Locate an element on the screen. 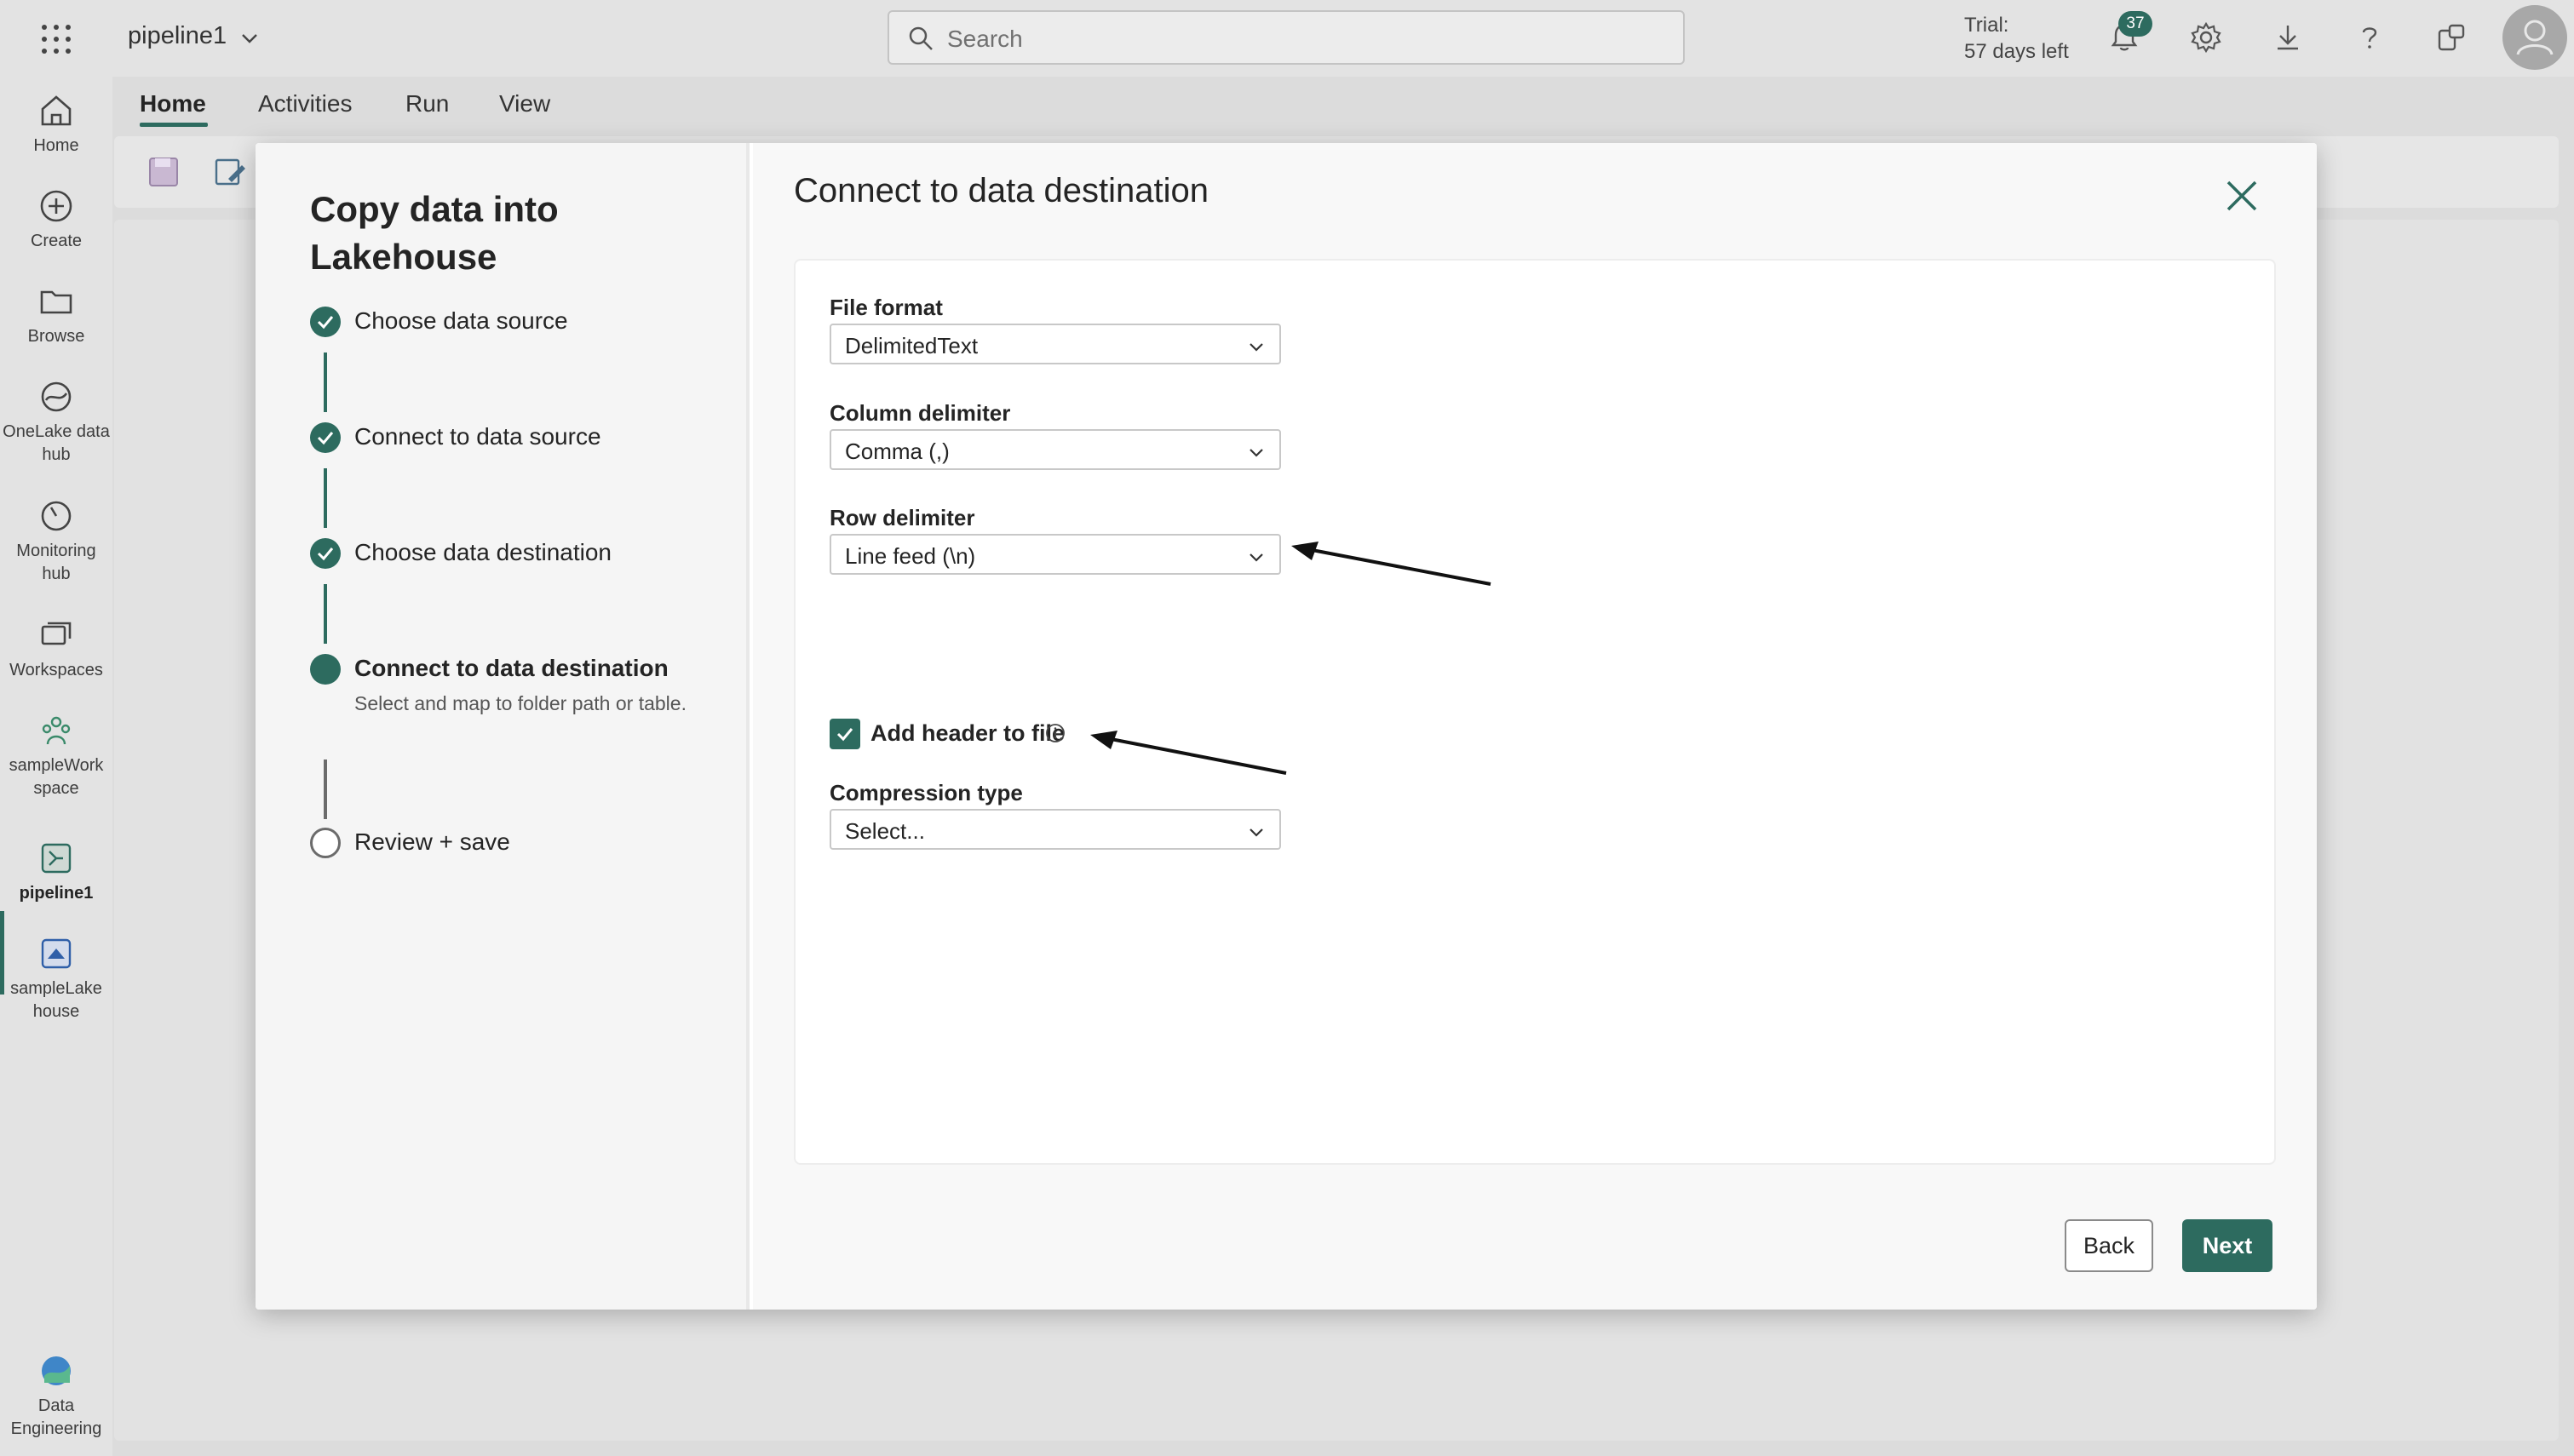 The image size is (2574, 1456). step-description: Select and map to folder path or table. is located at coordinates (520, 703).